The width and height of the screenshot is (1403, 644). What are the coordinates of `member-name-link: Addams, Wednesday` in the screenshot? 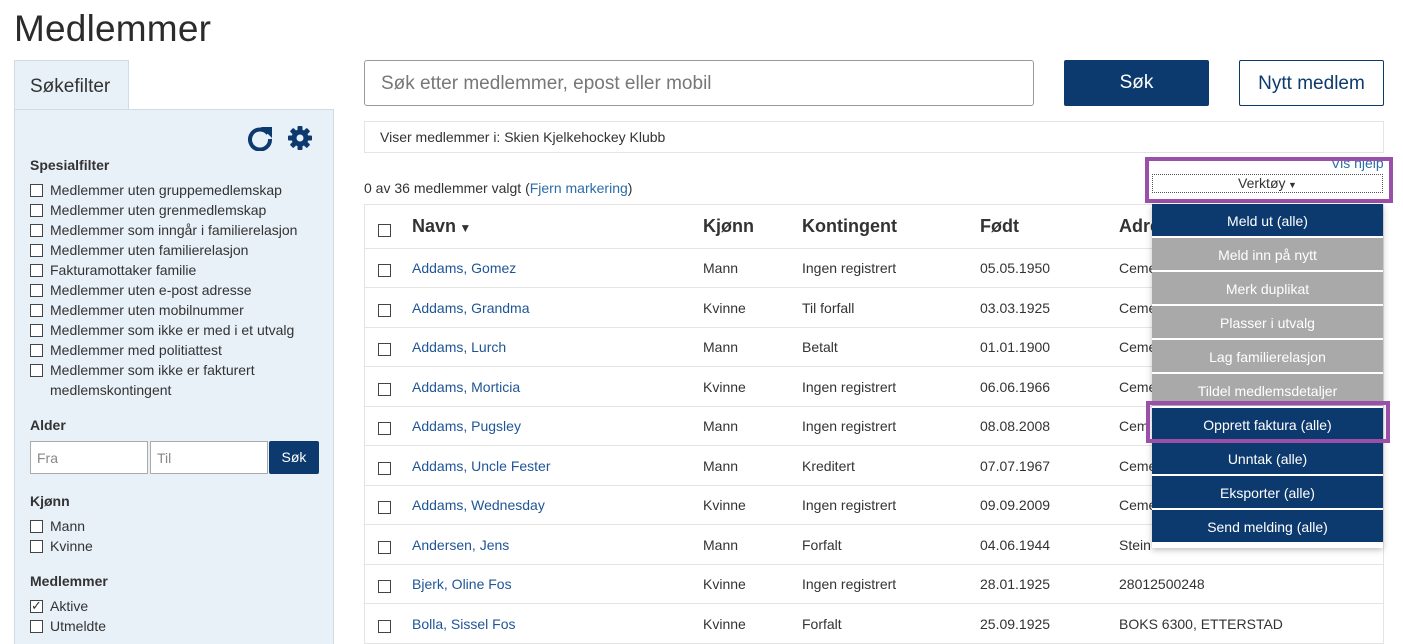 It's located at (478, 505).